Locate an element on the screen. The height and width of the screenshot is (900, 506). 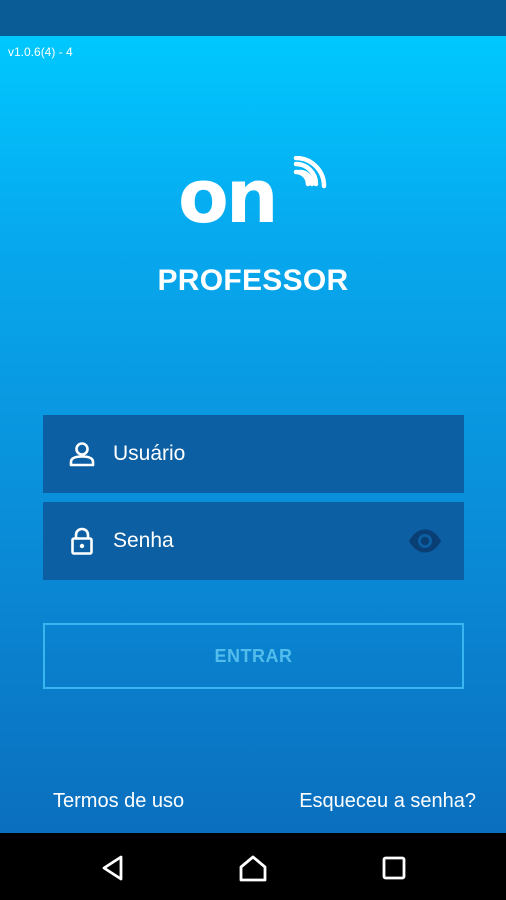
lock-icon is located at coordinates (82, 541).